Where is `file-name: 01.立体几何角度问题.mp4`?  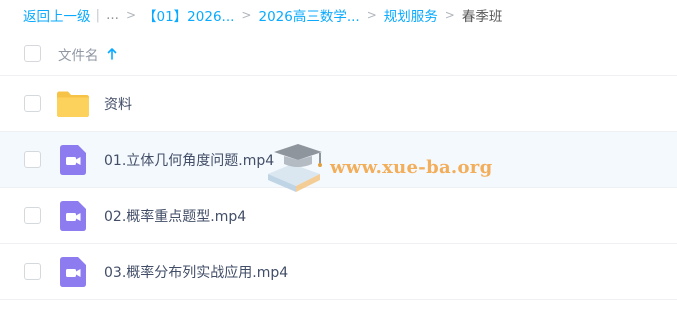 file-name: 01.立体几何角度问题.mp4 is located at coordinates (189, 160).